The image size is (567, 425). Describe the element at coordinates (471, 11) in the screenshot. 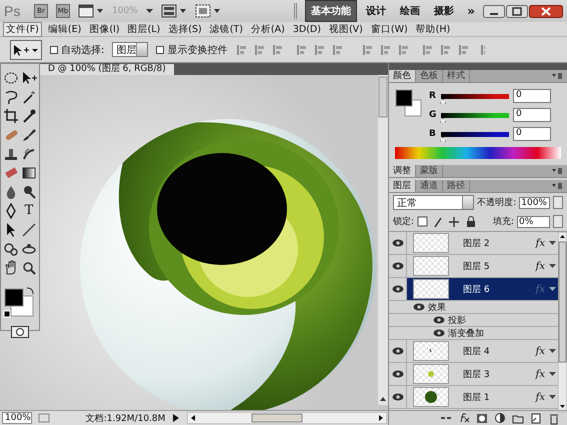

I see `more-workspaces-button: »` at that location.